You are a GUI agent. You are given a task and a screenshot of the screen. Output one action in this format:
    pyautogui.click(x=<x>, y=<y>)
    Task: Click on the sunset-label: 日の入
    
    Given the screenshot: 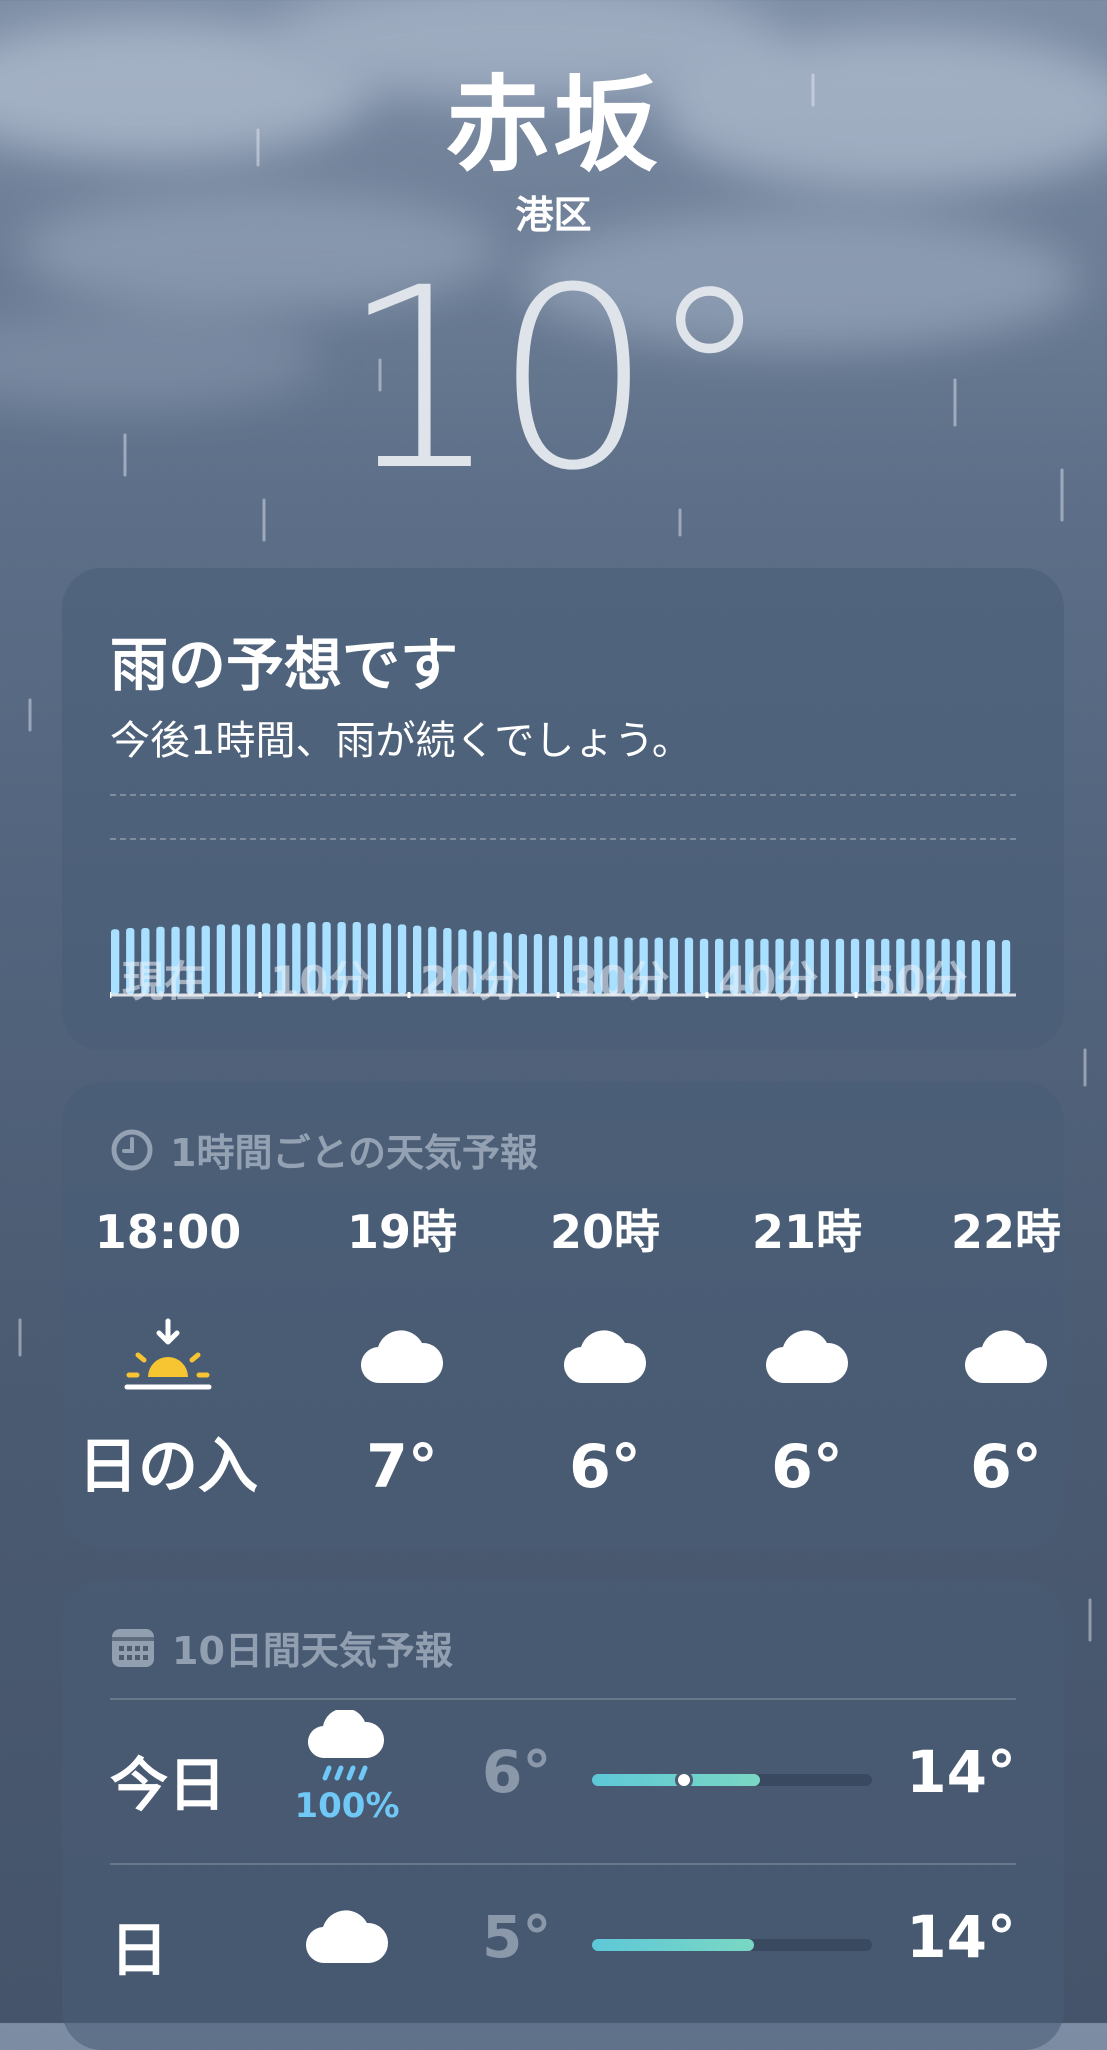 What is the action you would take?
    pyautogui.click(x=168, y=1467)
    